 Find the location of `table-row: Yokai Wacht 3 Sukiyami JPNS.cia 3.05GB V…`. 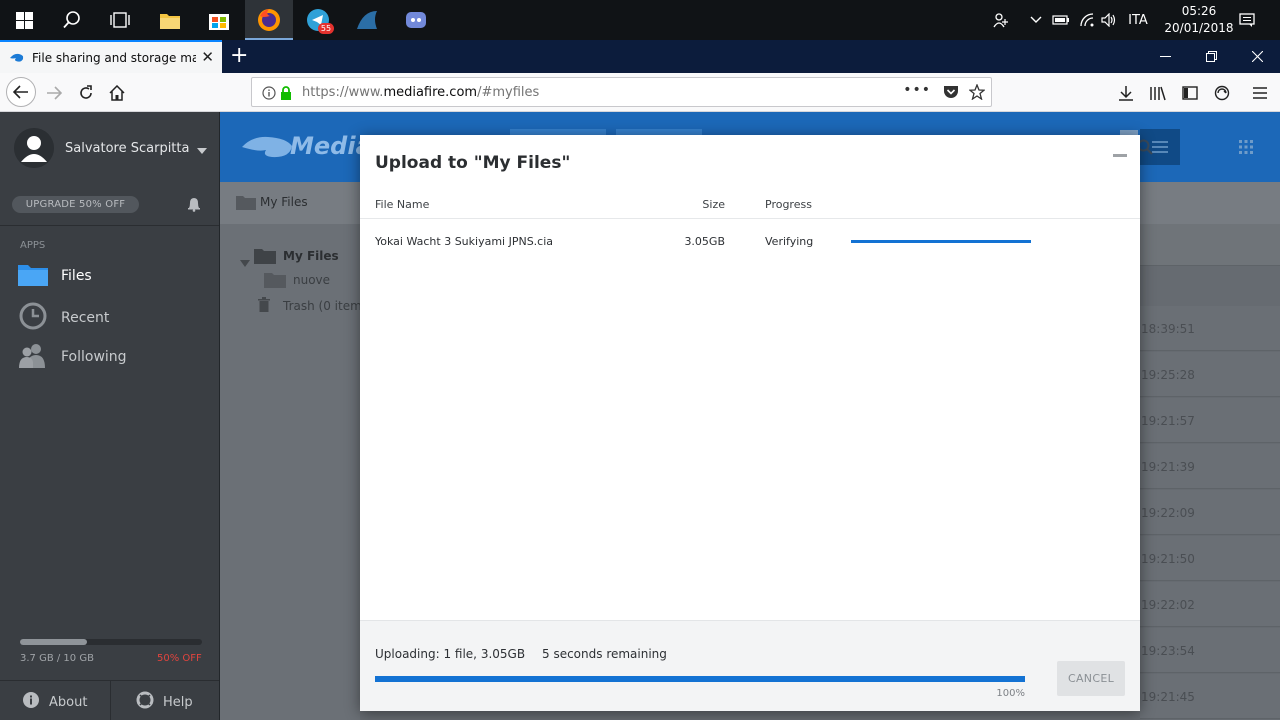

table-row: Yokai Wacht 3 Sukiyami JPNS.cia 3.05GB V… is located at coordinates (750, 242).